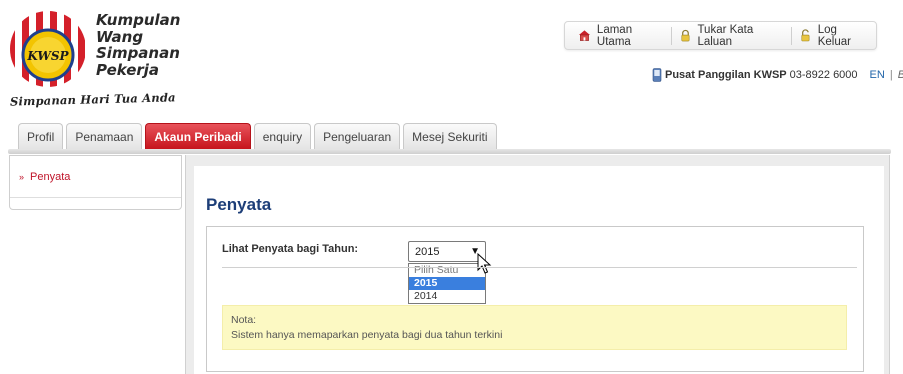 The width and height of the screenshot is (903, 374). What do you see at coordinates (449, 151) in the screenshot?
I see `tab-underline` at bounding box center [449, 151].